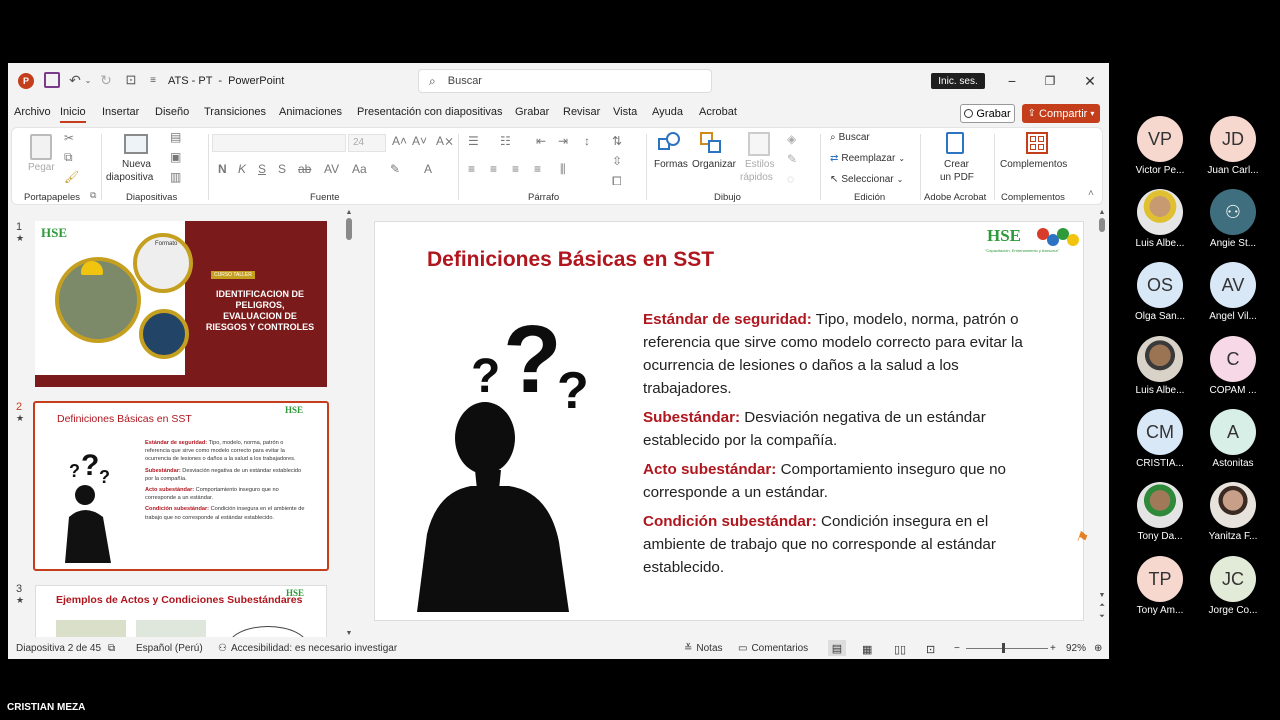  Describe the element at coordinates (172, 112) in the screenshot. I see `tab-diseno: Diseño` at that location.